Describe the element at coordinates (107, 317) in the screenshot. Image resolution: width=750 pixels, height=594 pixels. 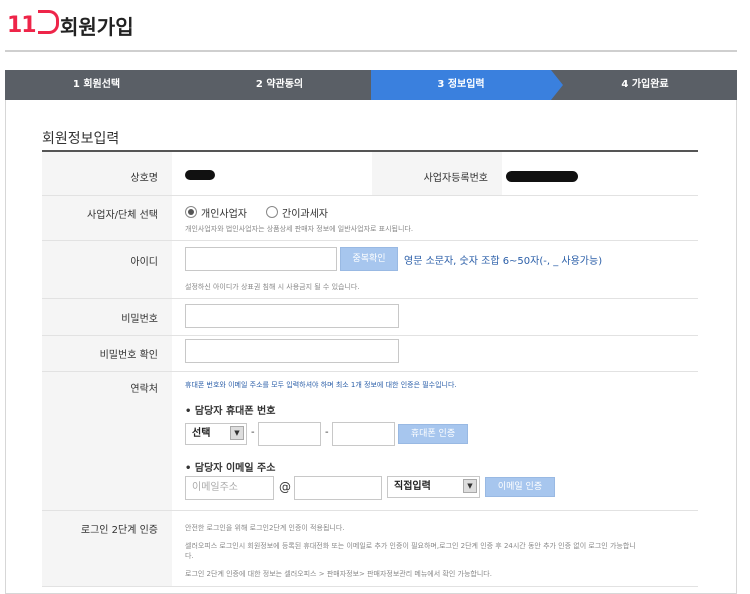
I see `password-label-cell: 비밀번호` at that location.